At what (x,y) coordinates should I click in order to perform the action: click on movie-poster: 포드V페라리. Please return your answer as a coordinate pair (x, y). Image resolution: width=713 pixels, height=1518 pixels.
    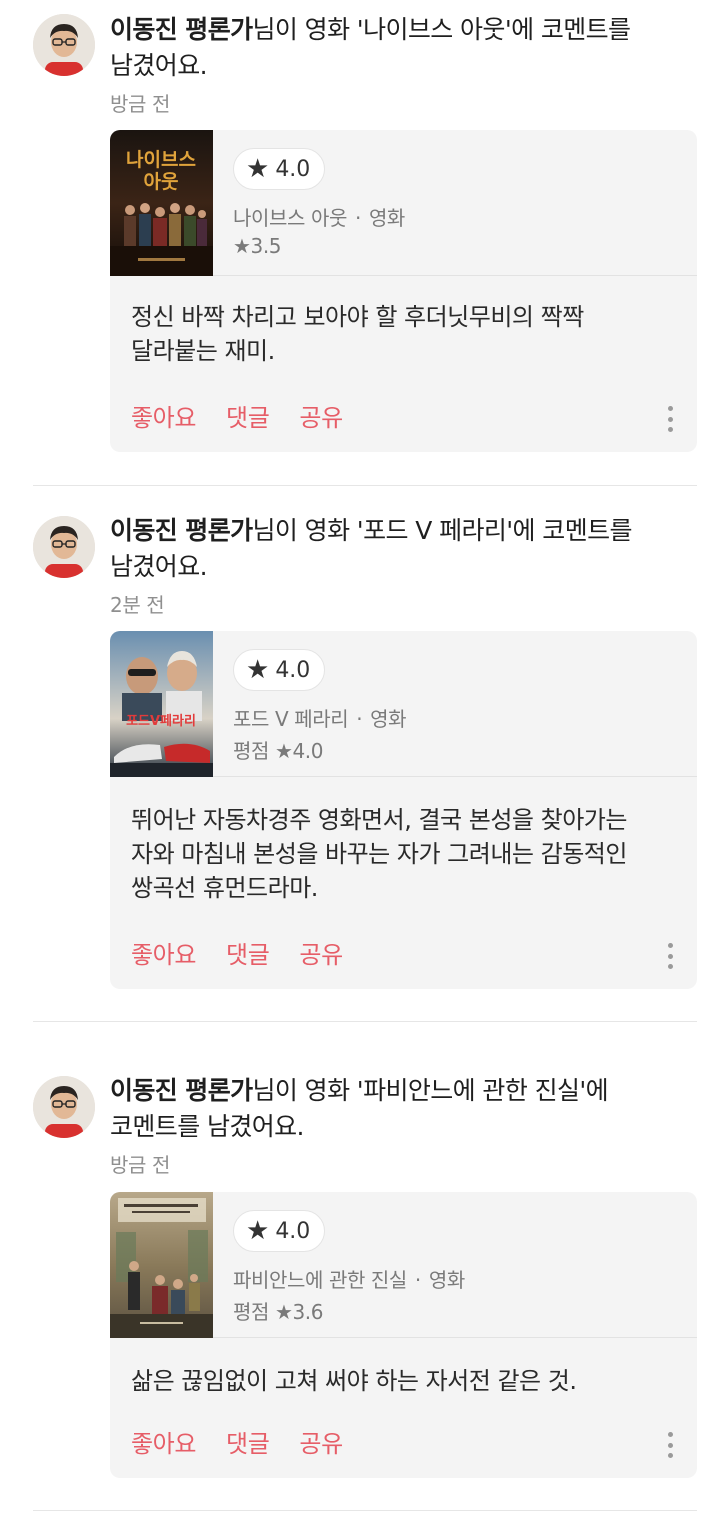
    Looking at the image, I should click on (161, 704).